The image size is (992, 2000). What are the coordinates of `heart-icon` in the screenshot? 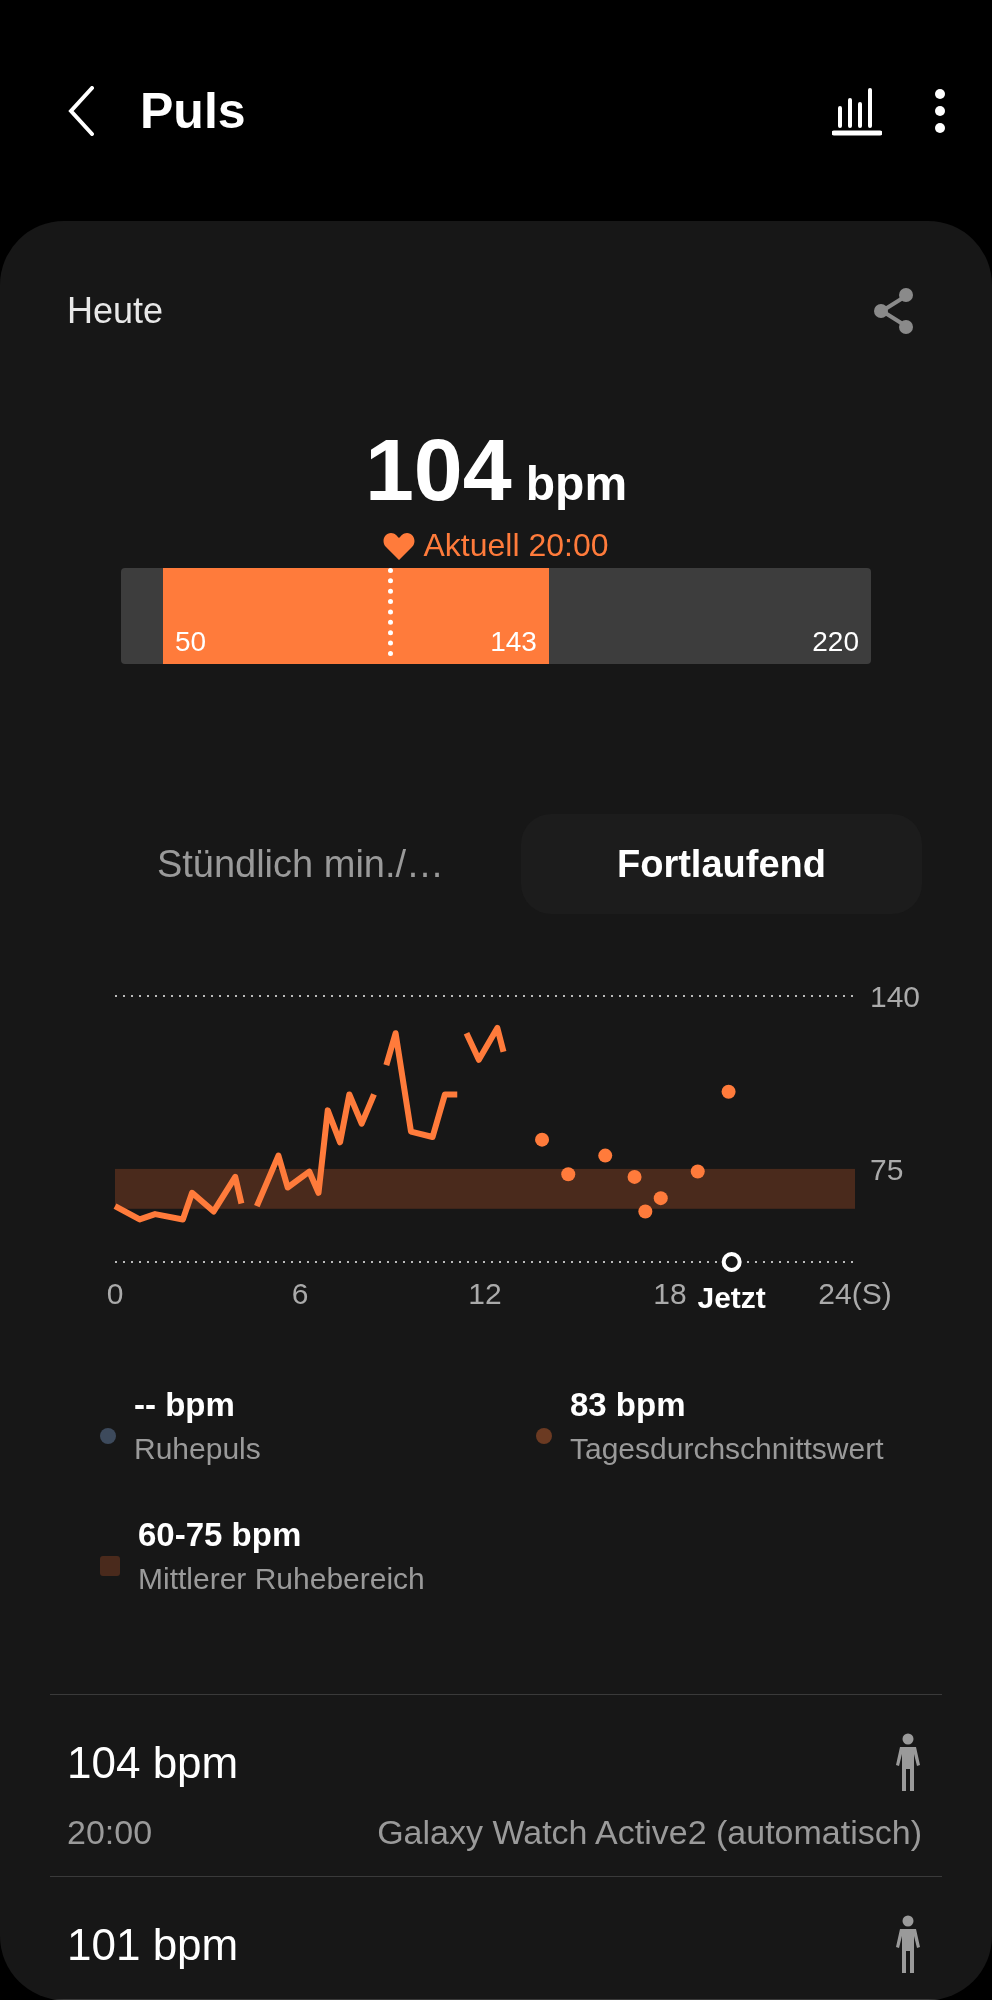 It's located at (399, 545).